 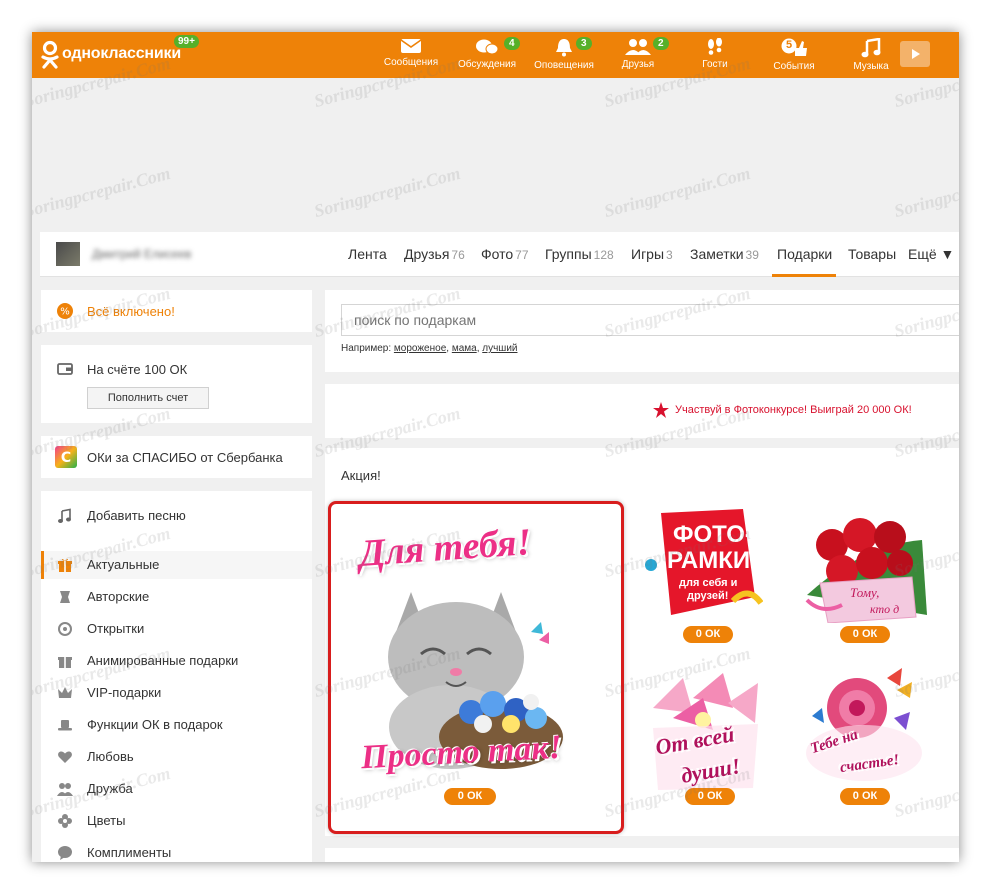 I want to click on tab-notes: Заметки 39, so click(x=724, y=254).